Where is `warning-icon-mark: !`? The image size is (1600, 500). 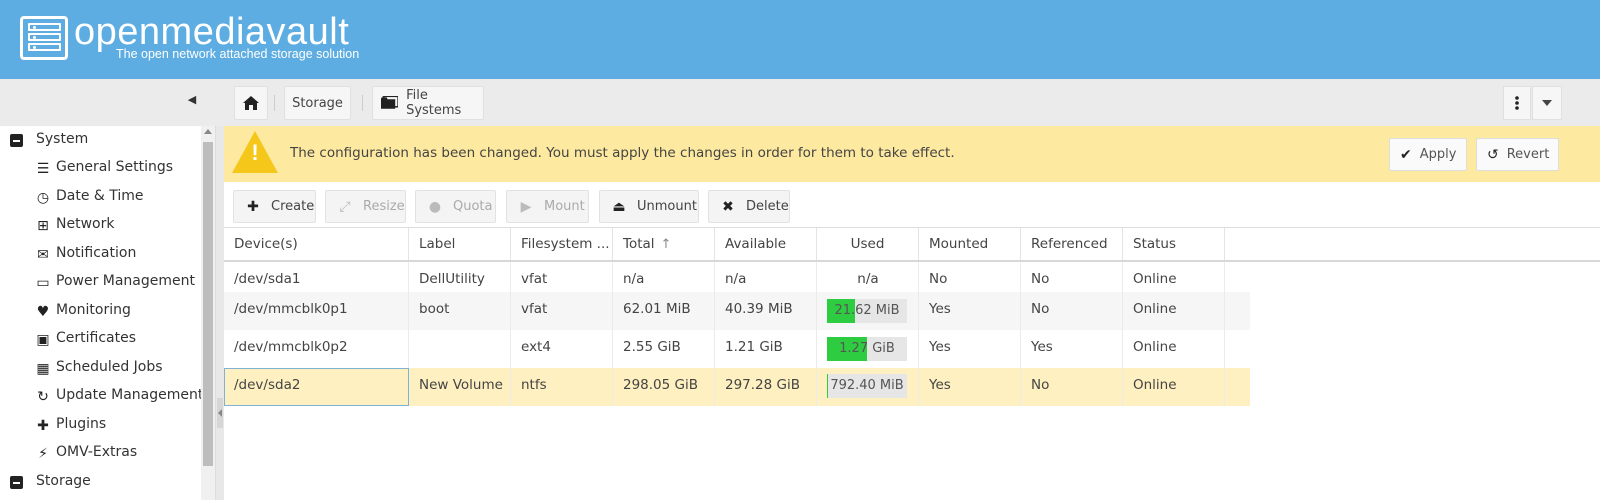 warning-icon-mark: ! is located at coordinates (255, 152).